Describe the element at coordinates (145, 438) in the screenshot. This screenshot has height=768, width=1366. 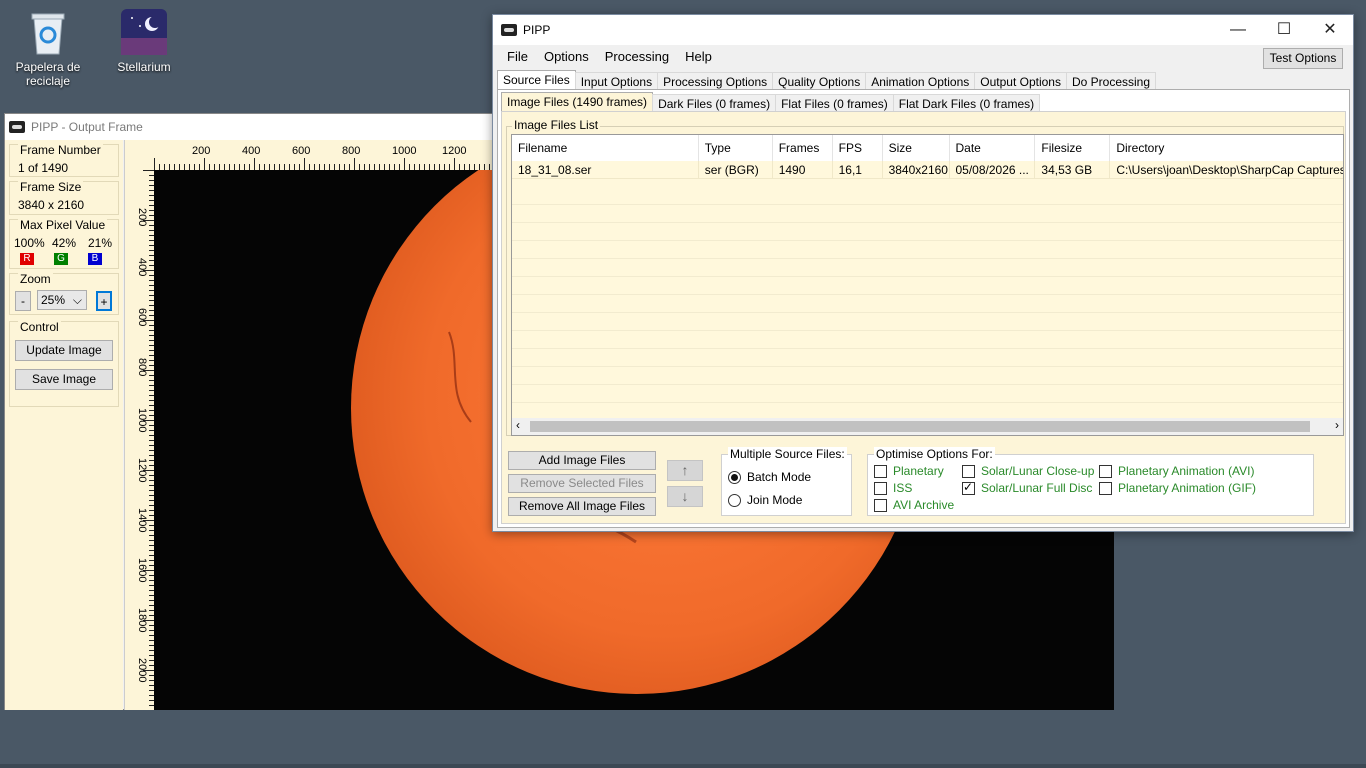
I see `vertical-ruler-ticks: 200 400 600 800 1000 1200 1400 1600 1800 2000` at that location.